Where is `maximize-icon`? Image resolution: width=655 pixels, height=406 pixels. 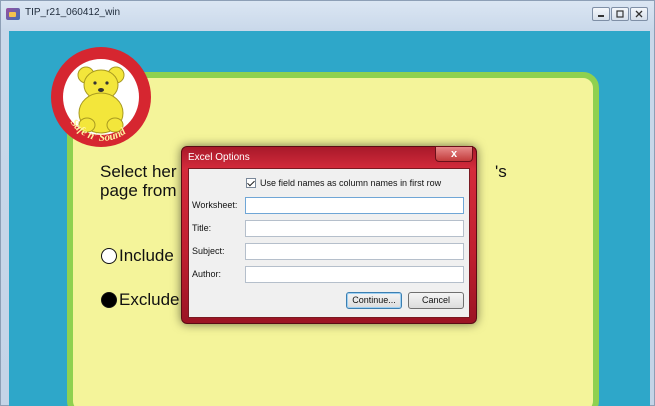 maximize-icon is located at coordinates (620, 14).